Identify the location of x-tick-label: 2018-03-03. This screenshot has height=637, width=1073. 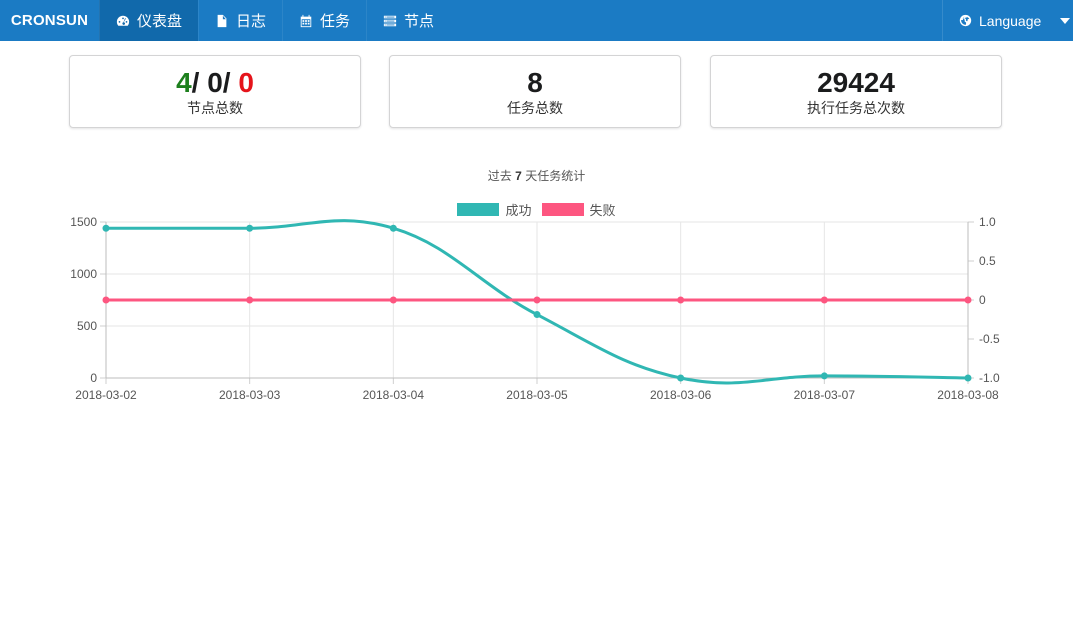
(250, 395).